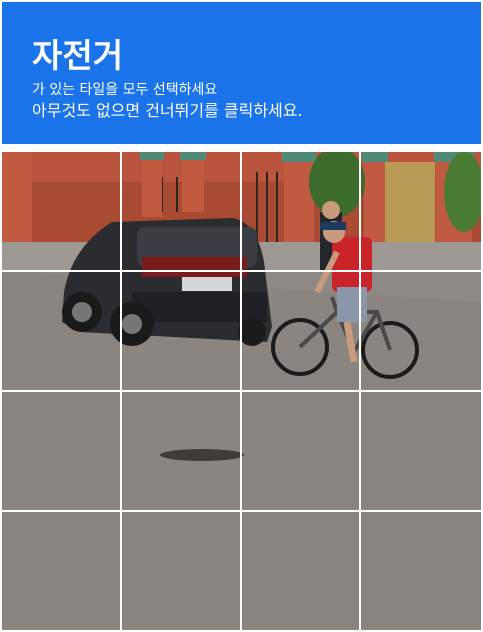 The image size is (483, 632). What do you see at coordinates (62, 212) in the screenshot?
I see `tile-r1c1` at bounding box center [62, 212].